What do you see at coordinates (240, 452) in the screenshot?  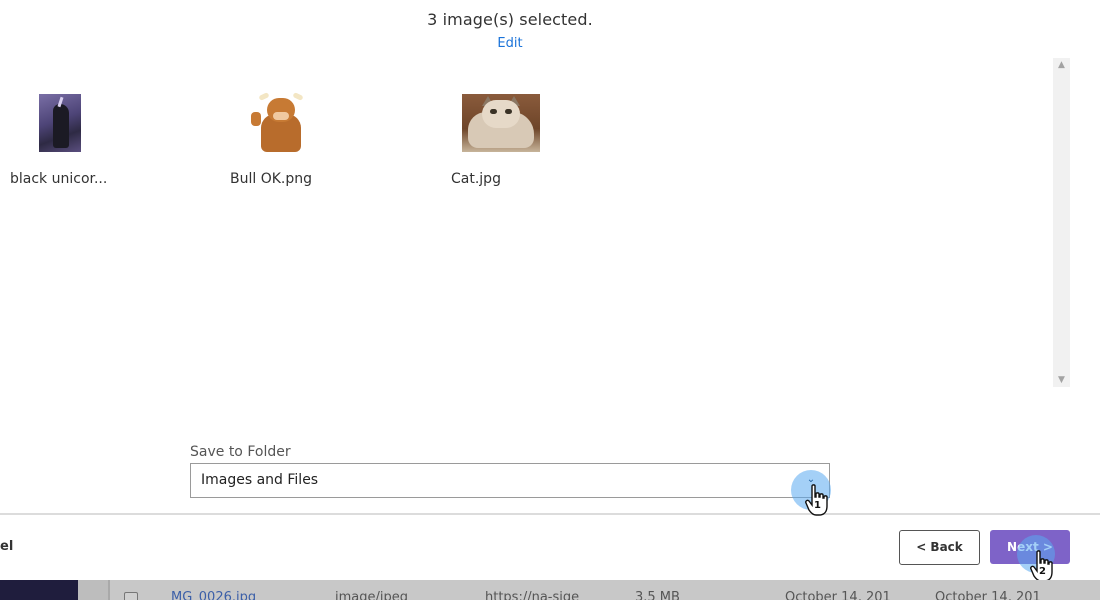 I see `save-to-folder-label: Save to Folder` at bounding box center [240, 452].